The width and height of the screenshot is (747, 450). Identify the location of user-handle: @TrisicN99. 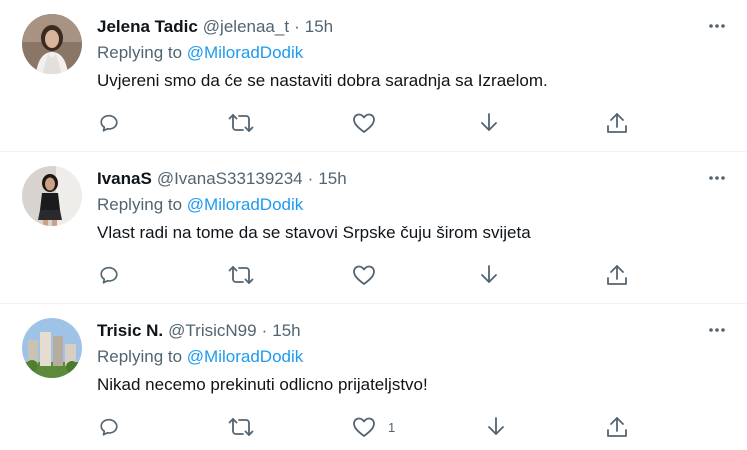
(212, 331).